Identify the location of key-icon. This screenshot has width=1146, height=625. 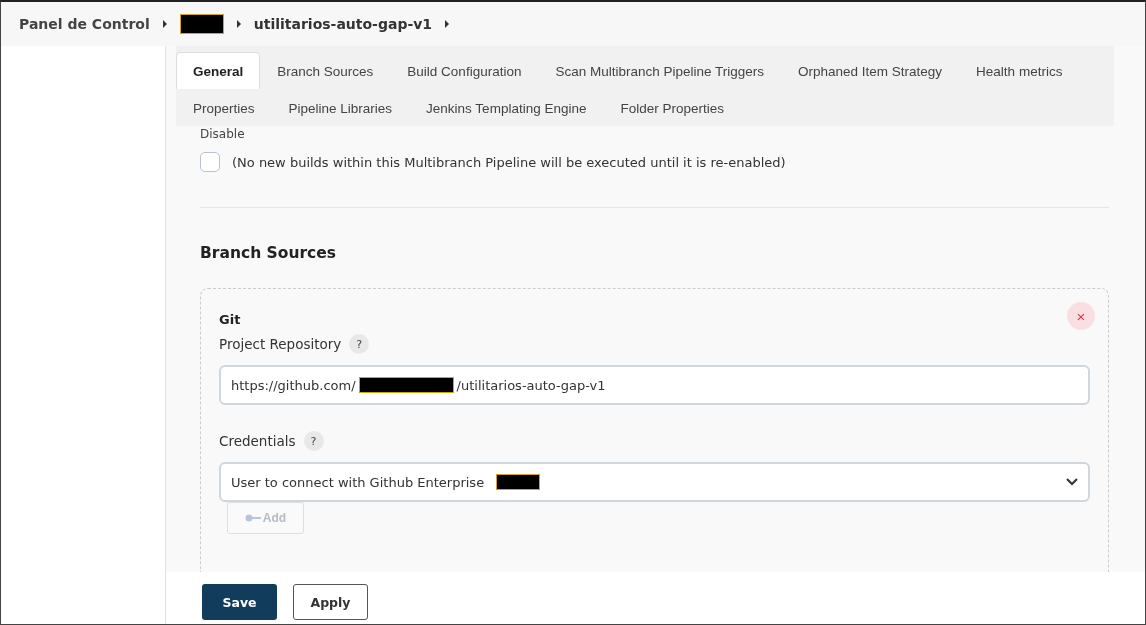
(252, 518).